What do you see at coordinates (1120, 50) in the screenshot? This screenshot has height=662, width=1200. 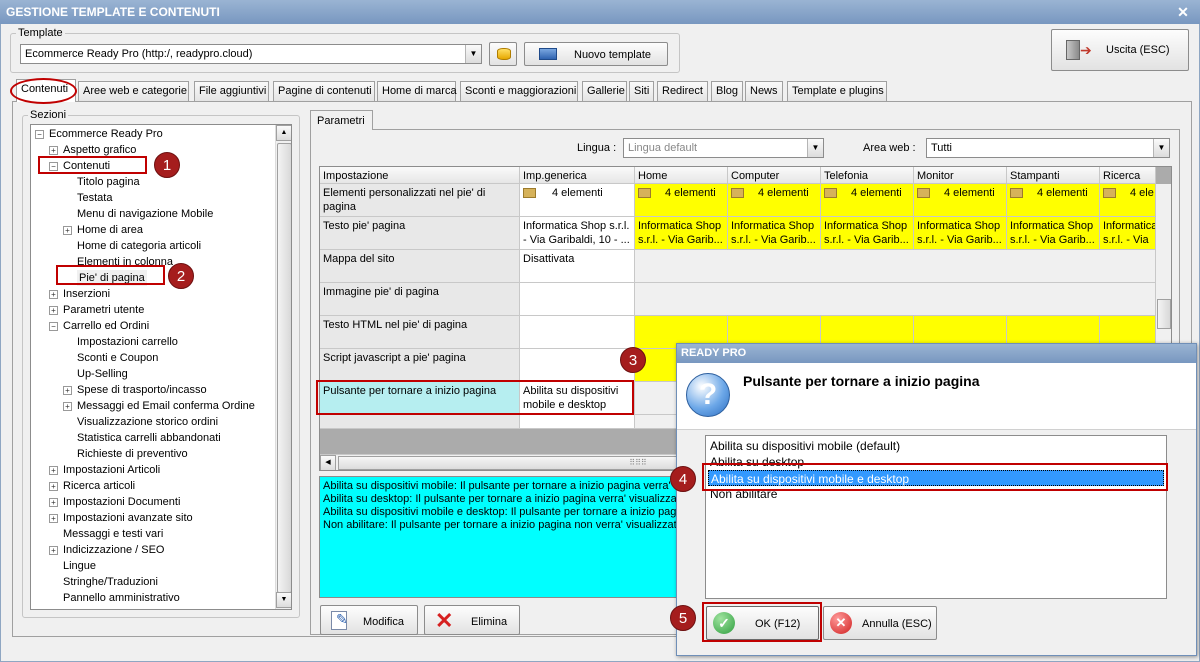 I see `exit-button: ➔ Uscita (ESC)` at bounding box center [1120, 50].